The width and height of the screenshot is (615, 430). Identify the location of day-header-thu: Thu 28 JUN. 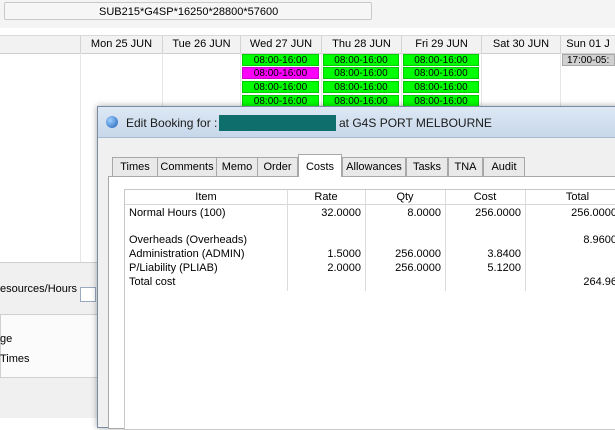
(361, 44).